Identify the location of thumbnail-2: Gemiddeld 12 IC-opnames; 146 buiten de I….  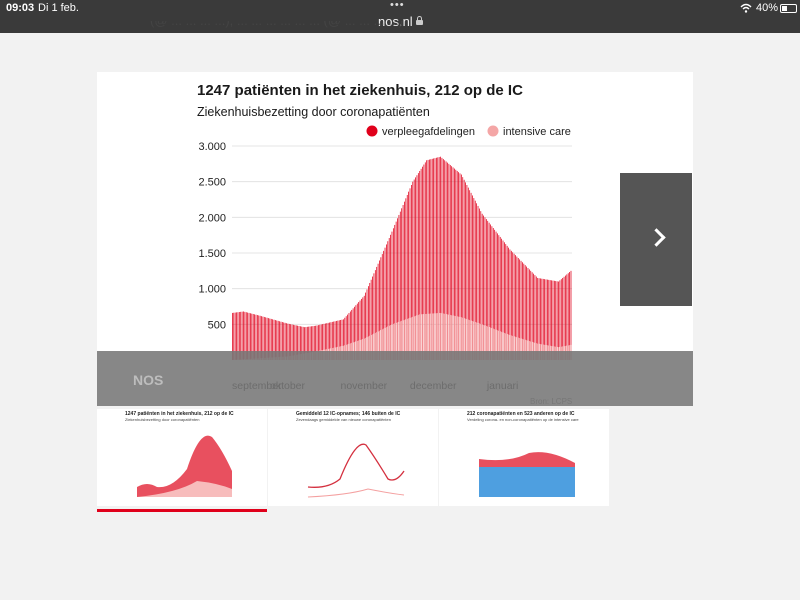
(353, 457).